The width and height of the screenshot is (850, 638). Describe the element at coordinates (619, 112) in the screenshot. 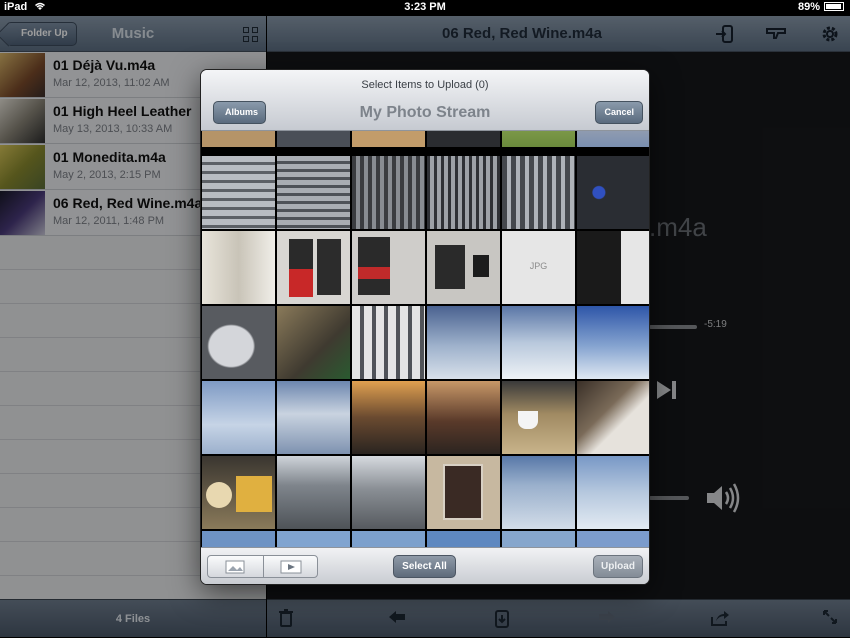

I see `cancel-button: Cancel` at that location.